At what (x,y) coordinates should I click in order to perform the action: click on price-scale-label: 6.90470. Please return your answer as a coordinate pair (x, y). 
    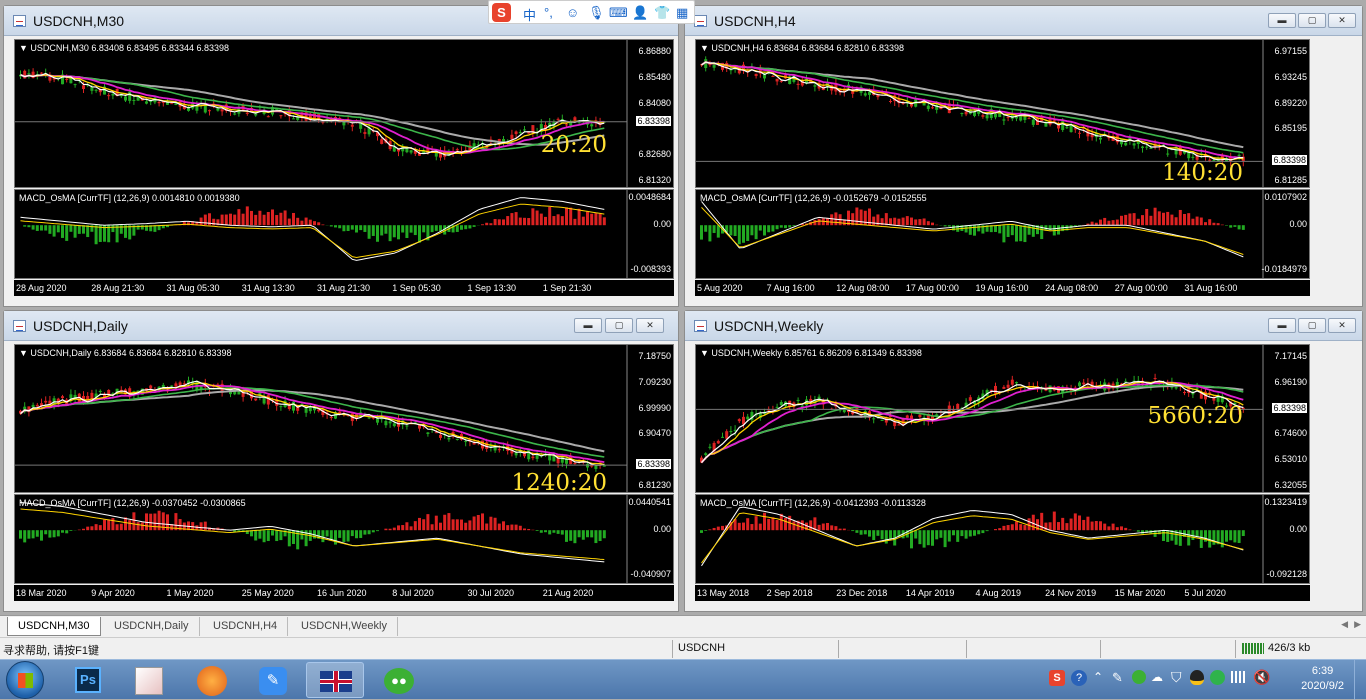
    Looking at the image, I should click on (654, 433).